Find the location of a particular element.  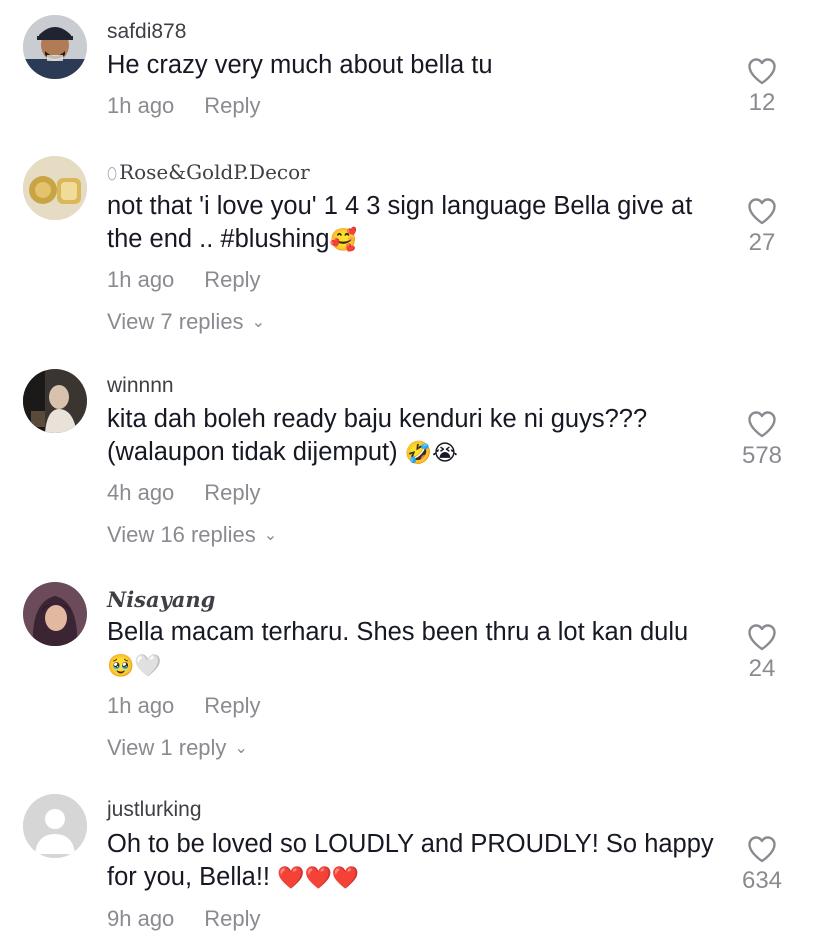

comment-text: He crazy very much about bella tu is located at coordinates (417, 65).